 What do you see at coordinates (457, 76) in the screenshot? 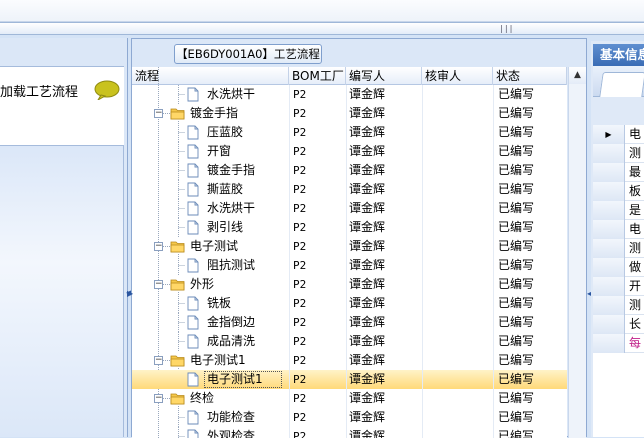
I see `column-header-3: 核审人` at bounding box center [457, 76].